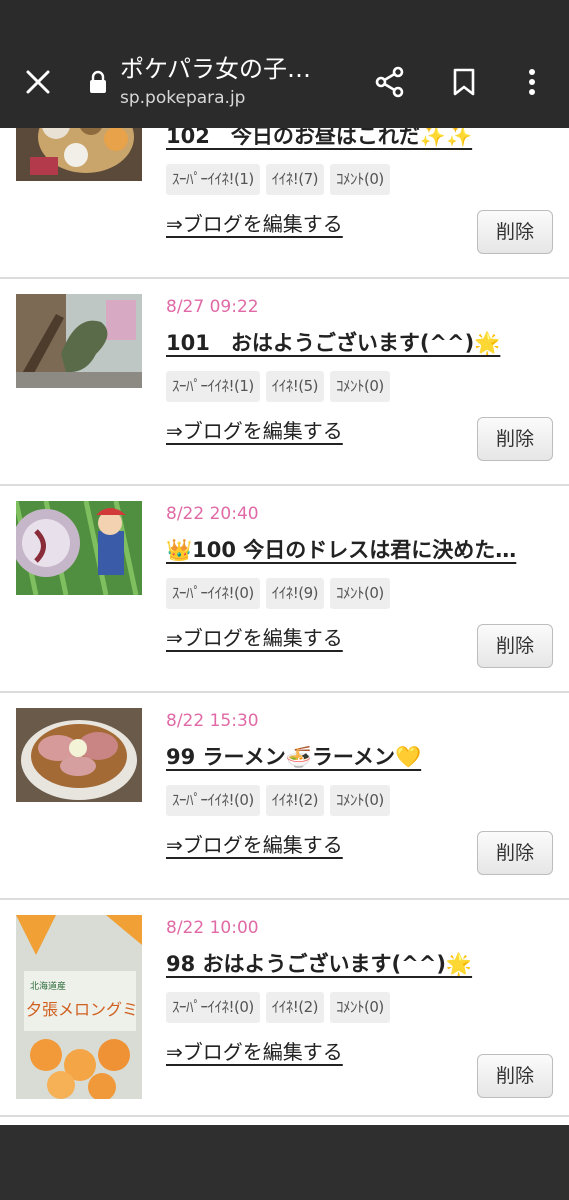 The height and width of the screenshot is (1200, 569). What do you see at coordinates (361, 963) in the screenshot?
I see `post-title: 98 おはようございます(^^)🌟` at bounding box center [361, 963].